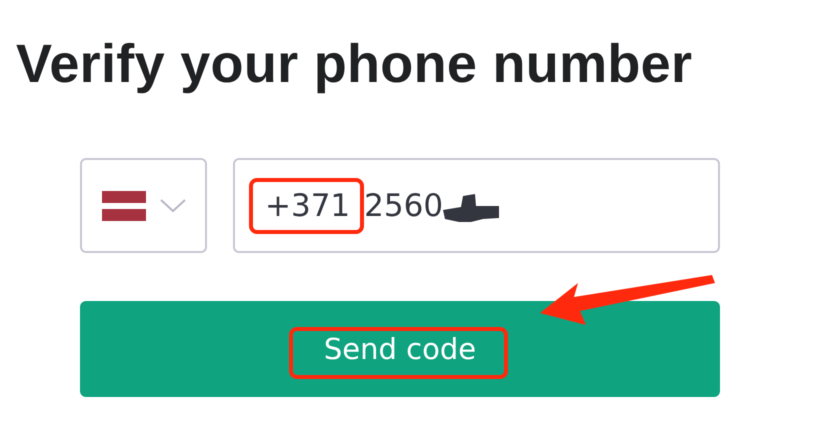 The height and width of the screenshot is (434, 826). I want to click on country-select, so click(143, 205).